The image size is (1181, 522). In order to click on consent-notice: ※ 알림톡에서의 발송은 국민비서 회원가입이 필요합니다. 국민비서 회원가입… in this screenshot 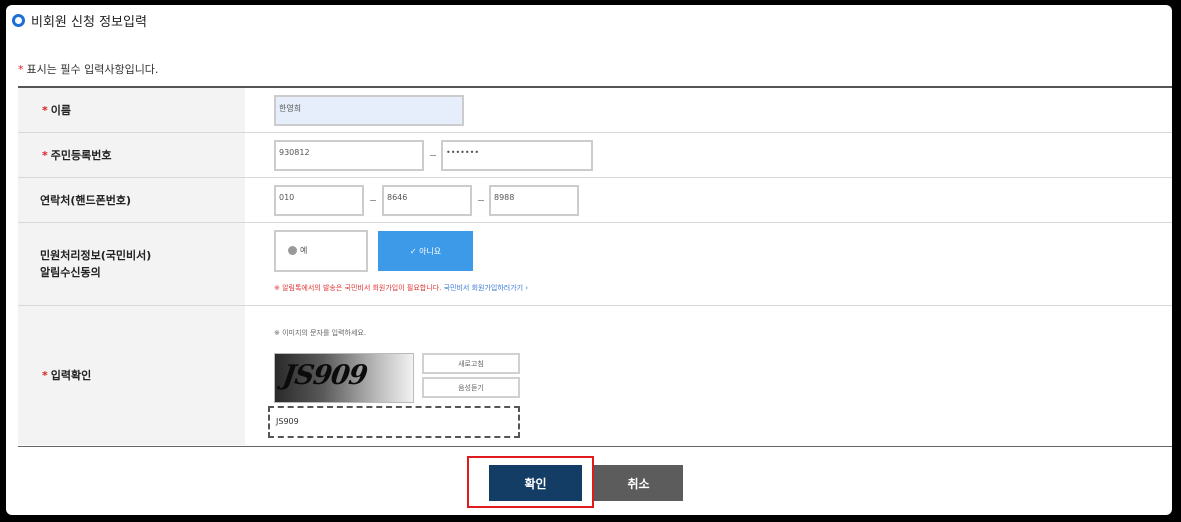, I will do `click(401, 288)`.